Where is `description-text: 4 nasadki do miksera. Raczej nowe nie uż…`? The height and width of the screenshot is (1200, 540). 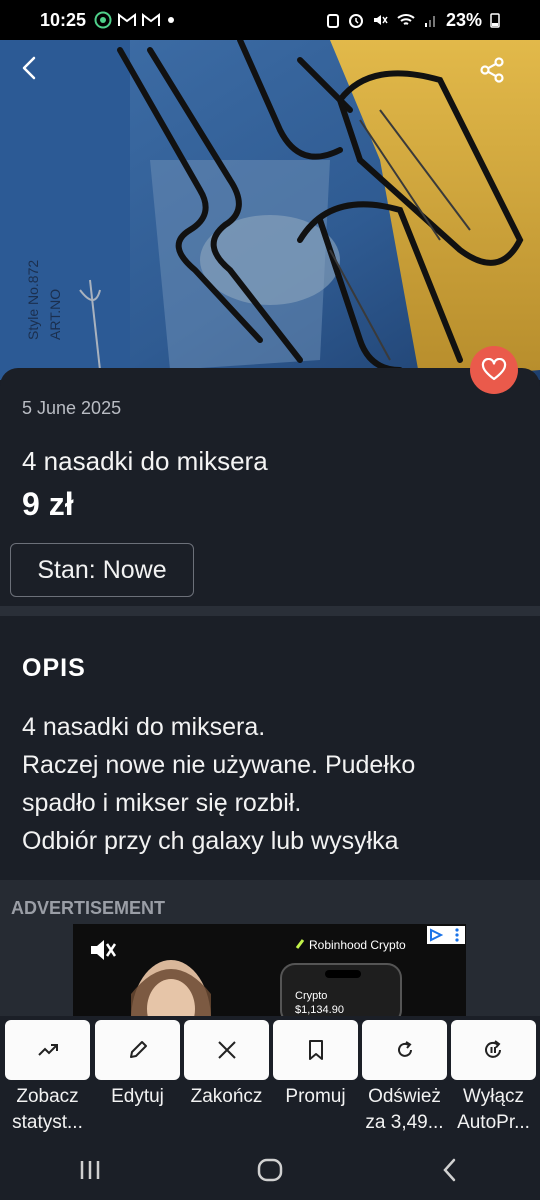
description-text: 4 nasadki do miksera. Raczej nowe nie uż… is located at coordinates (272, 784).